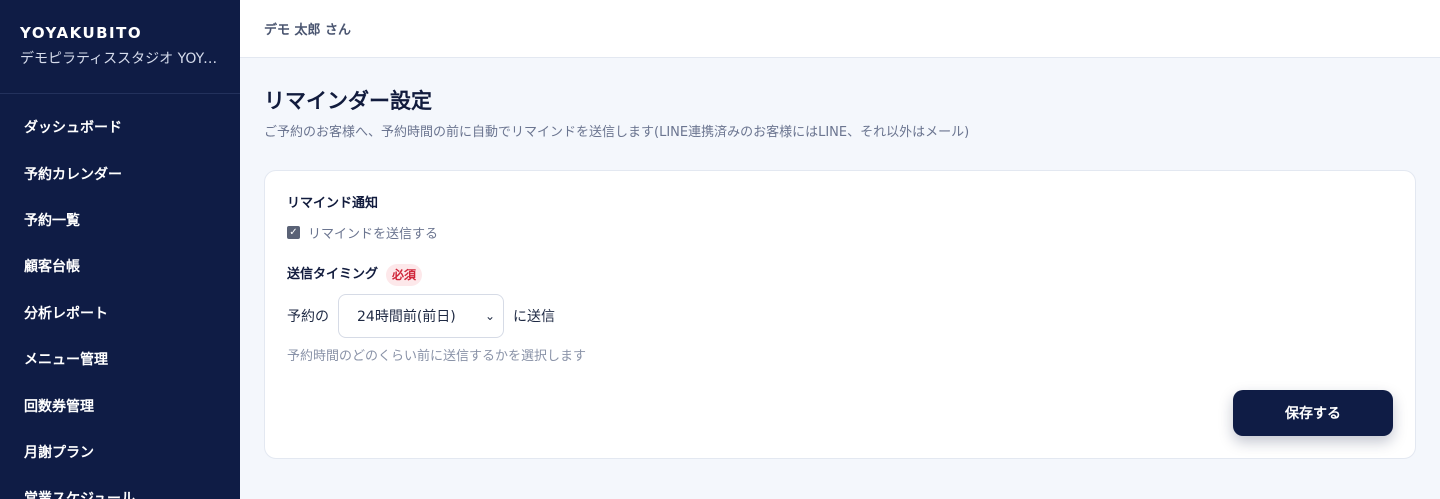 The width and height of the screenshot is (1440, 499). Describe the element at coordinates (120, 405) in the screenshot. I see `sidebar-item-tickets: 回数券管理` at that location.